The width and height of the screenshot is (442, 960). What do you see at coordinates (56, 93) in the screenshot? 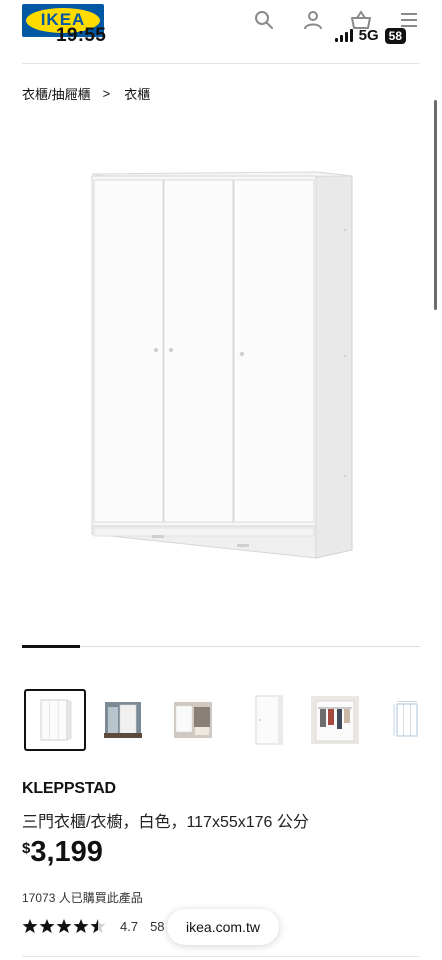
I see `breadcrumb-item-category: 衣櫃/抽屜櫃` at bounding box center [56, 93].